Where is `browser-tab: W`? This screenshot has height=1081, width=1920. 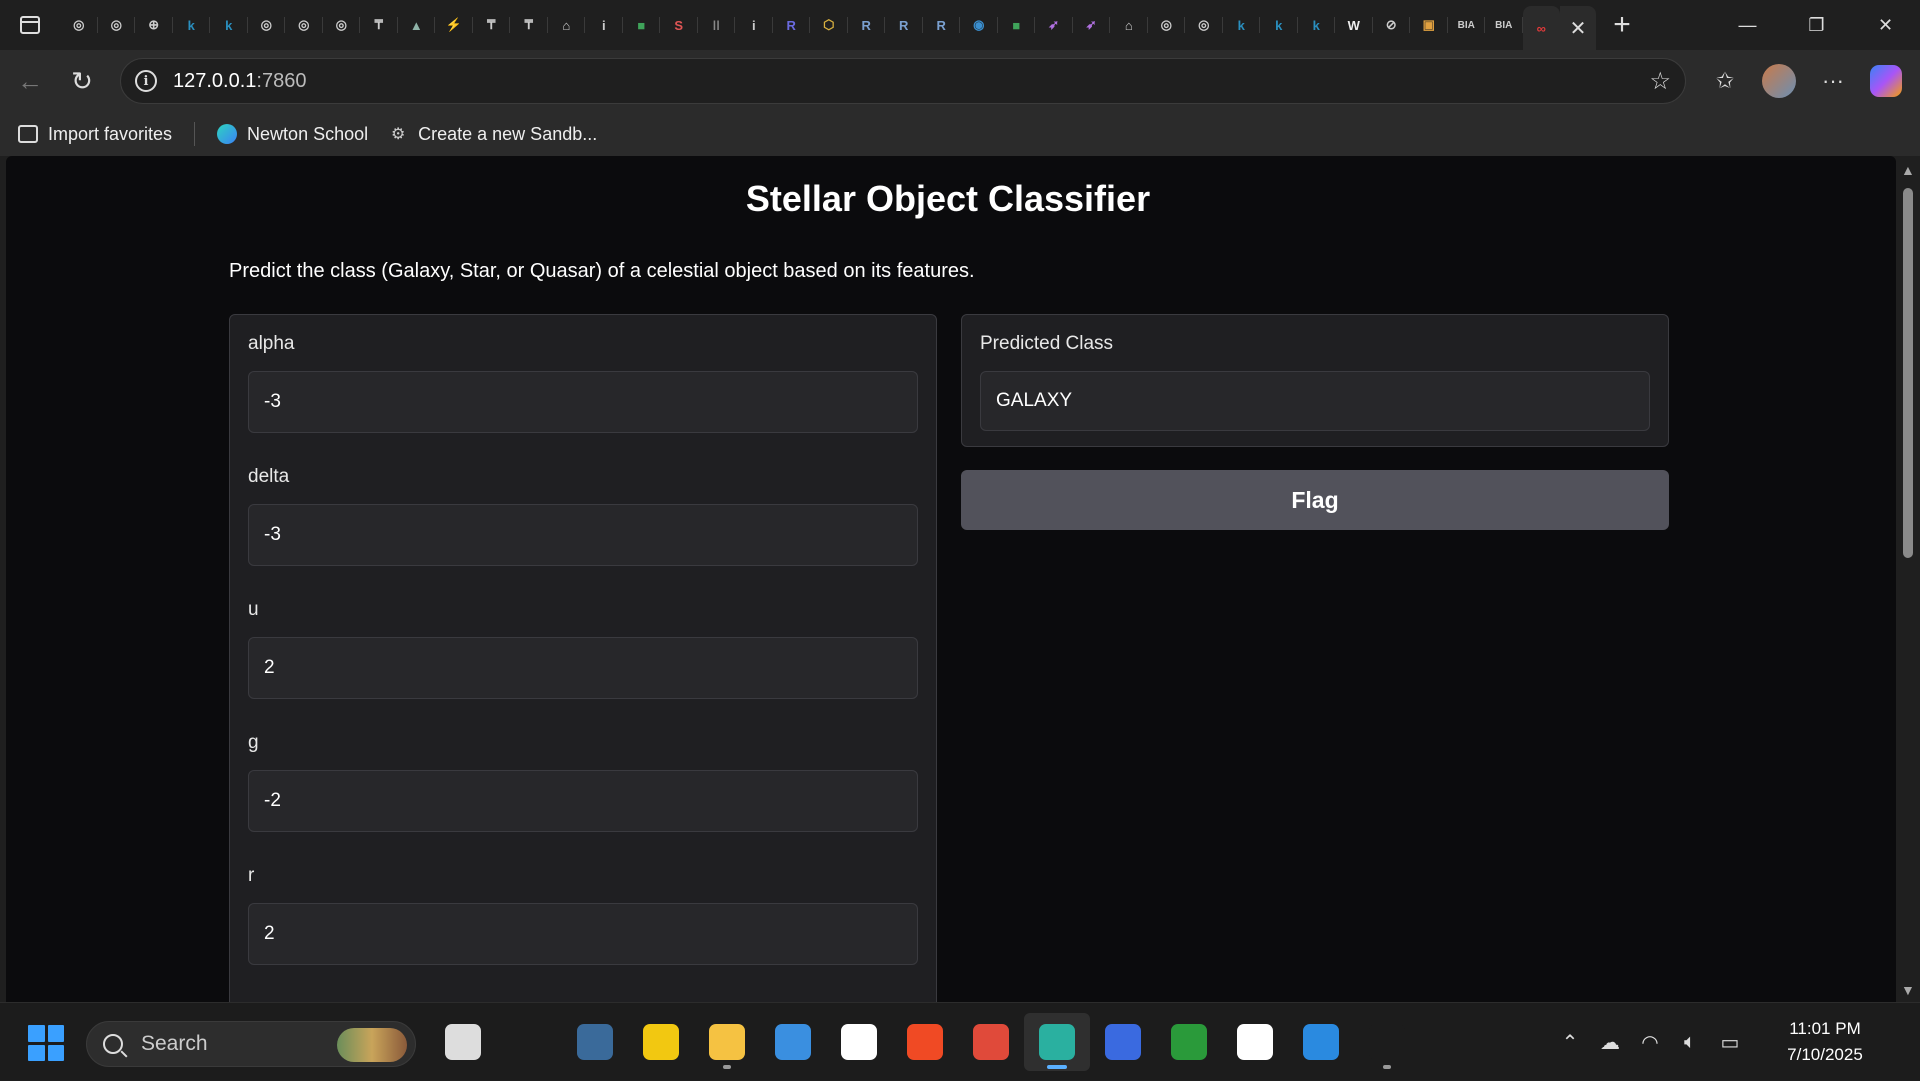
browser-tab: W is located at coordinates (1354, 25).